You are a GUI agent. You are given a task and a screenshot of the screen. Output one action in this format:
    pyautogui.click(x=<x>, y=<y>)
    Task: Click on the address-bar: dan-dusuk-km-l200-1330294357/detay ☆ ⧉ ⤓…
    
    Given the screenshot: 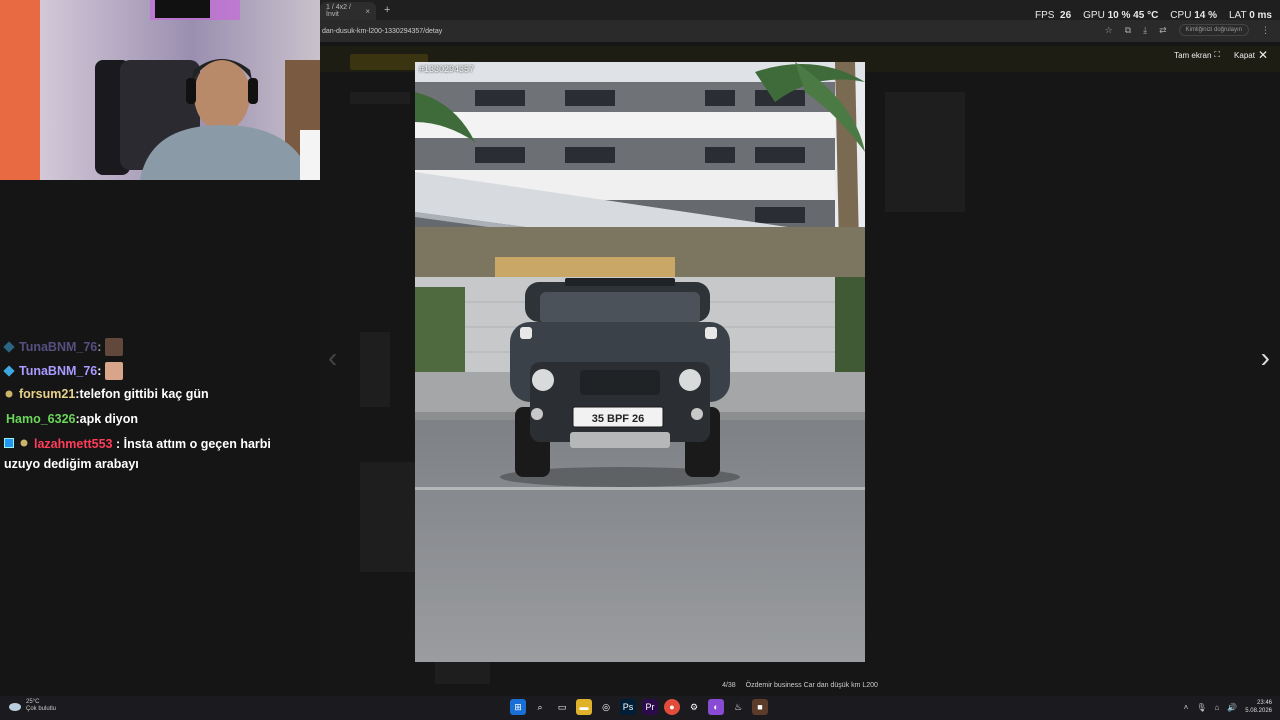 What is the action you would take?
    pyautogui.click(x=800, y=31)
    